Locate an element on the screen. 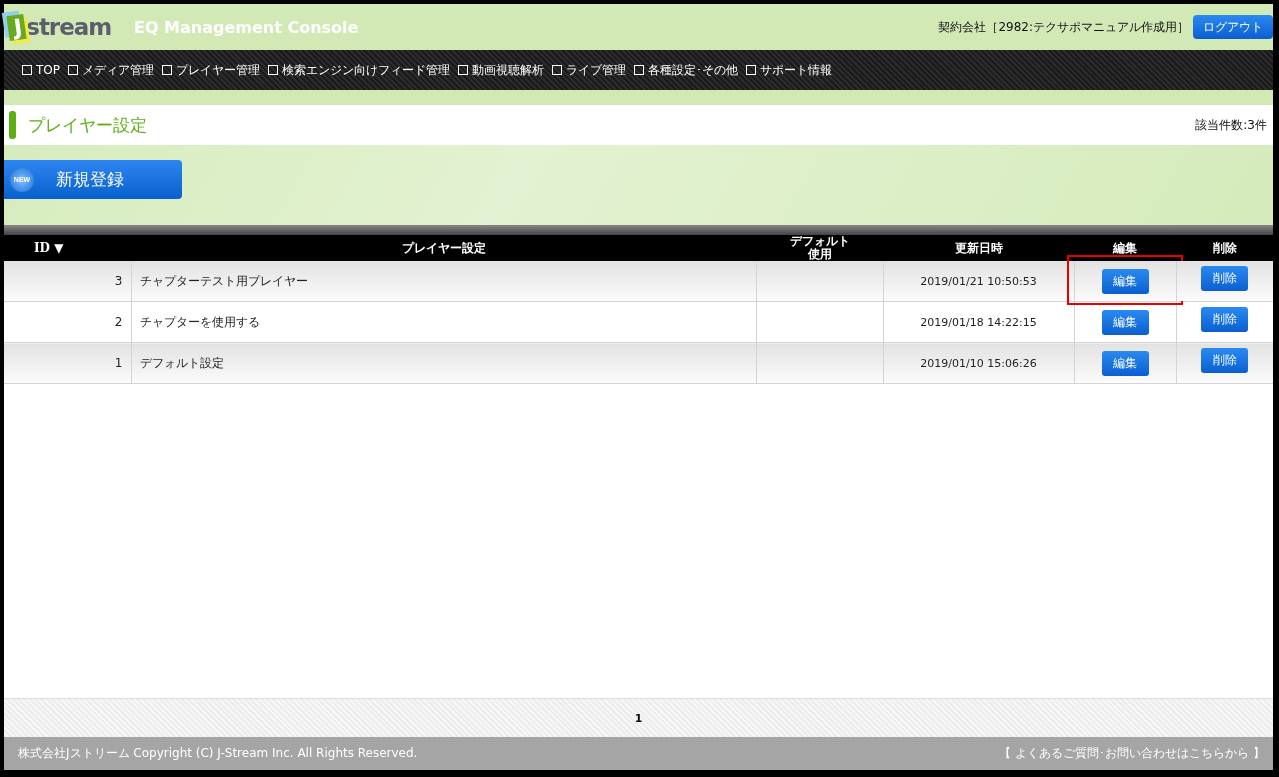  account-label: 契約会社［2982:テクサポマニュアル作成用］ is located at coordinates (1063, 27).